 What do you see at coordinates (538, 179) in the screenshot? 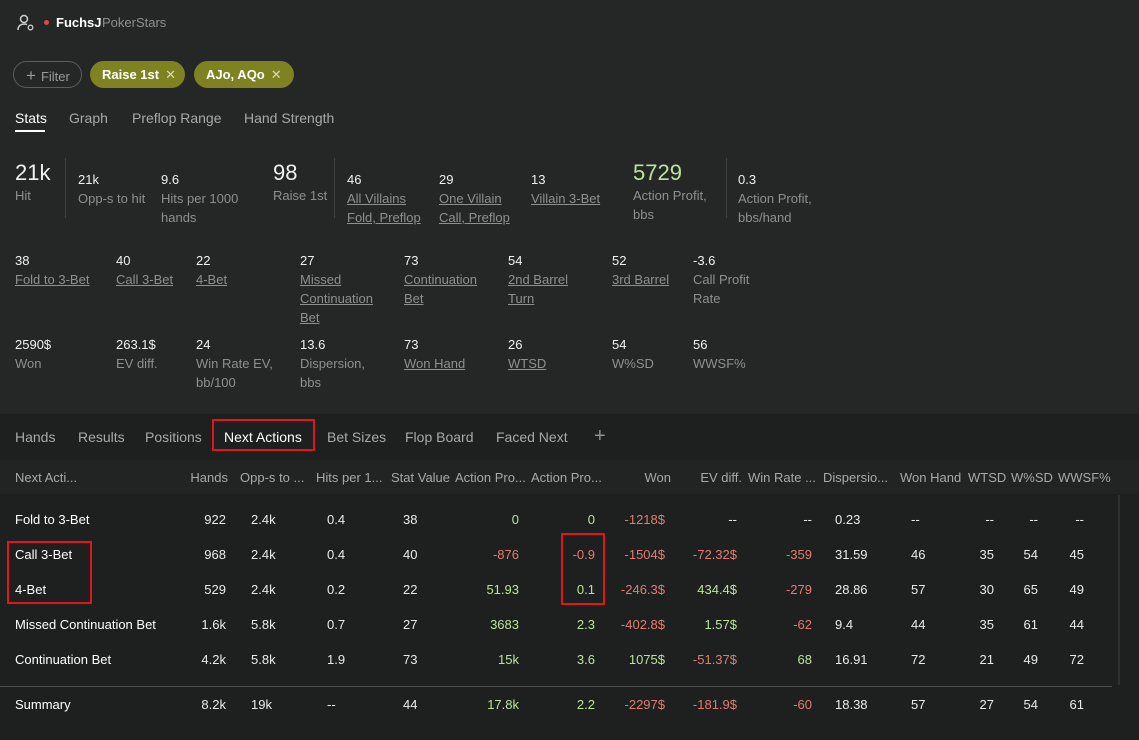
I see `stat-value: 13` at bounding box center [538, 179].